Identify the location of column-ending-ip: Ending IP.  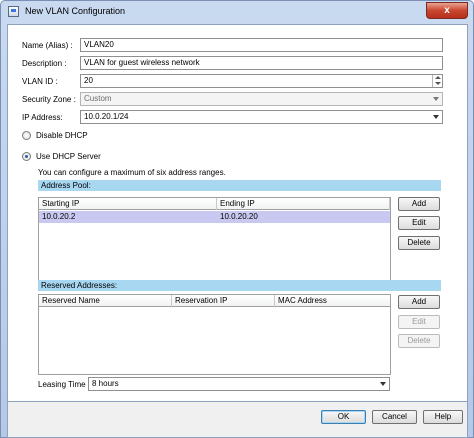
(303, 204).